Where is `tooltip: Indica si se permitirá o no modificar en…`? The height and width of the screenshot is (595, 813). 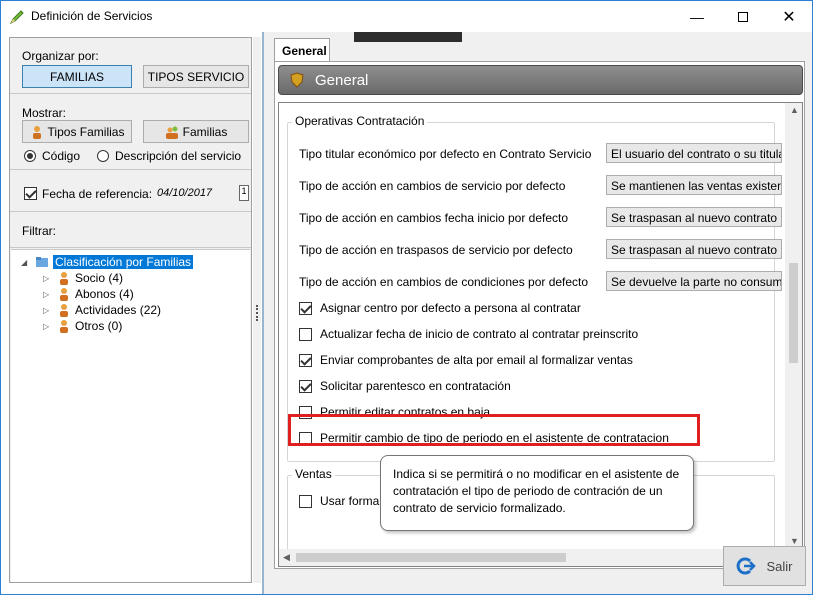 tooltip: Indica si se permitirá o no modificar en… is located at coordinates (537, 493).